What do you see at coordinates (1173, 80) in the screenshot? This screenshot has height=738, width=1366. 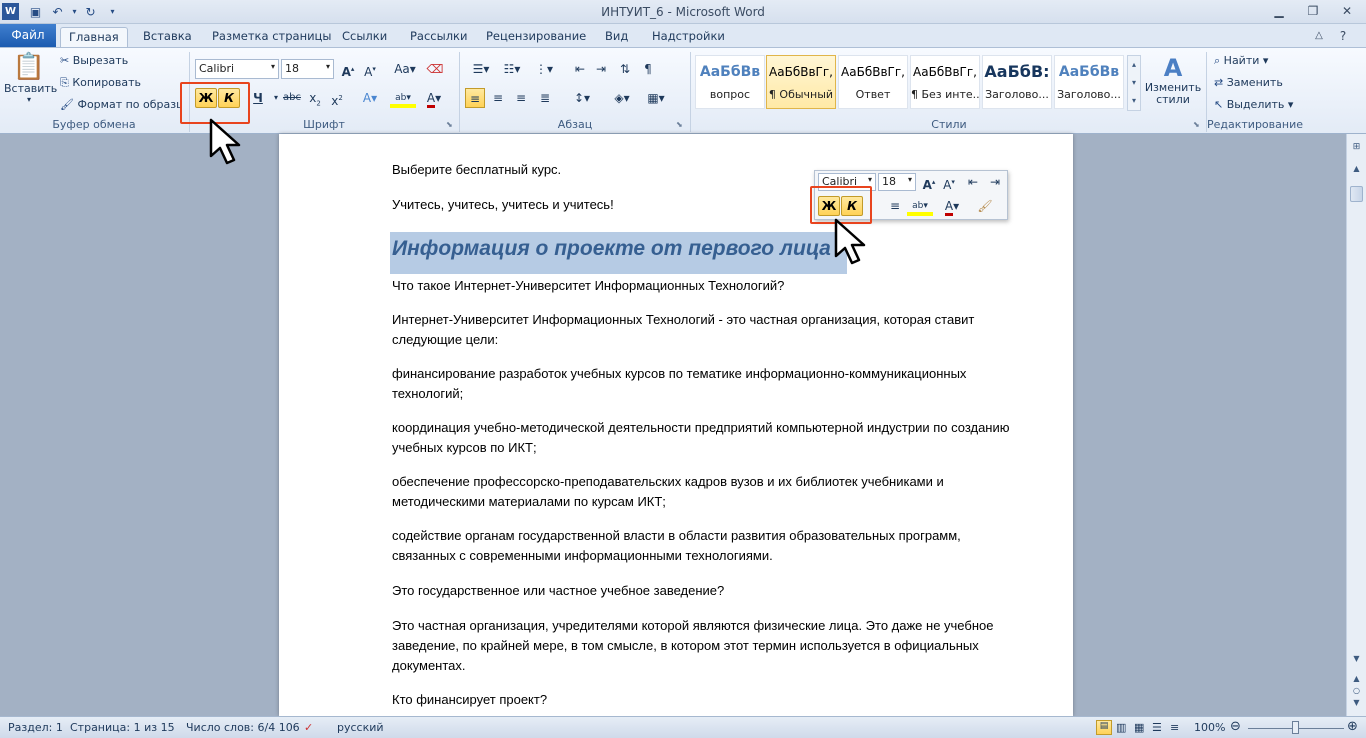 I see `change-styles-button: A Изменить стили` at bounding box center [1173, 80].